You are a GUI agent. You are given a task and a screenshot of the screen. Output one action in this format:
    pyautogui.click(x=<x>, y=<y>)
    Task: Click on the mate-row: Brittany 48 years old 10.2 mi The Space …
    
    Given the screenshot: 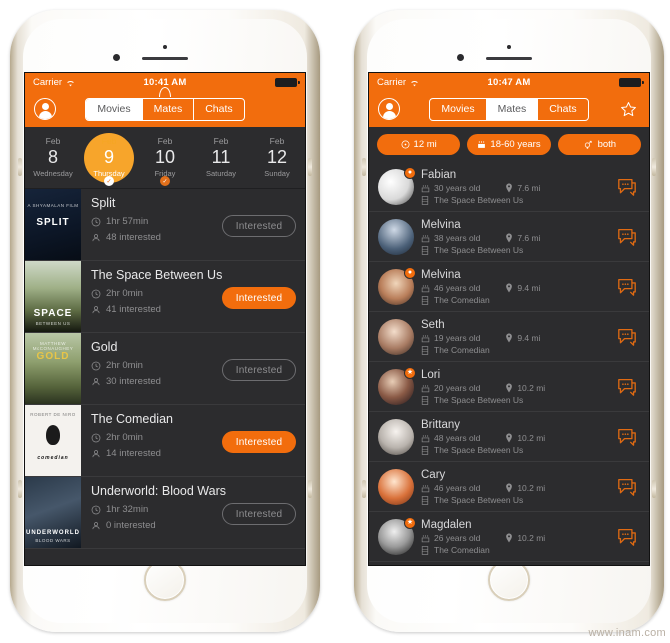 What is the action you would take?
    pyautogui.click(x=509, y=437)
    